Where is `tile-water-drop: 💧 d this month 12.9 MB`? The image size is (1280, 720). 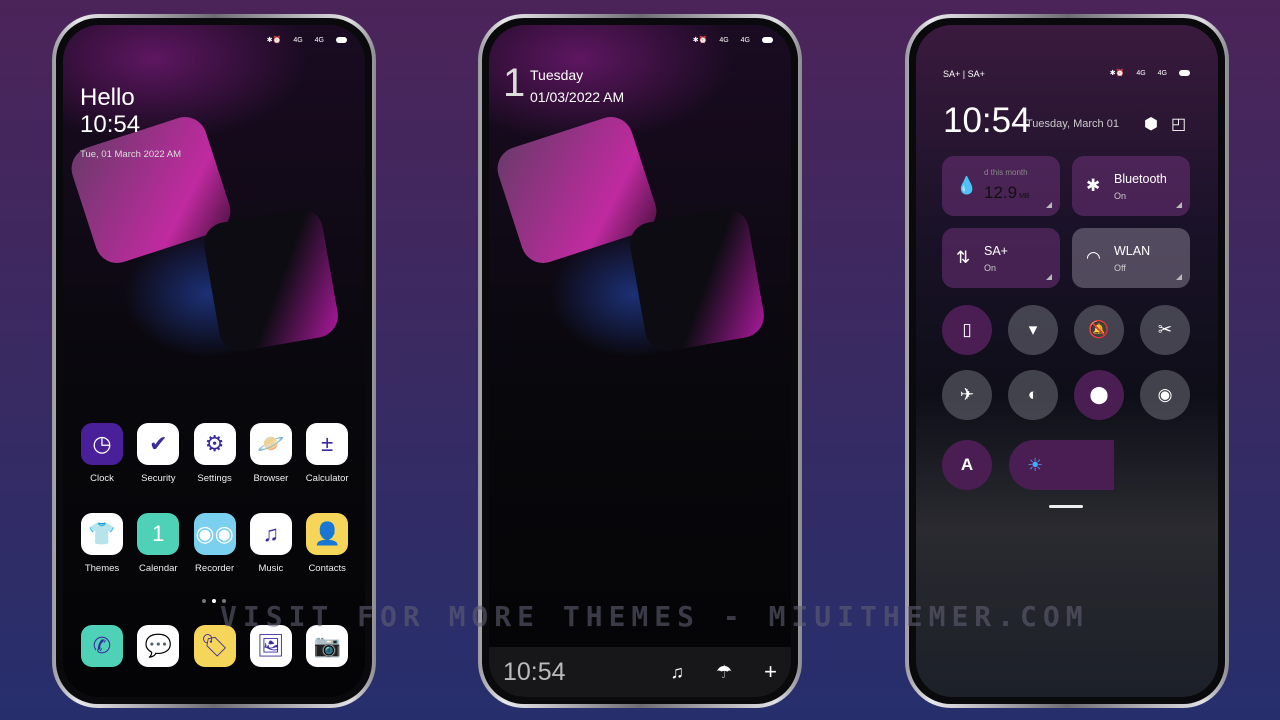
tile-water-drop: 💧 d this month 12.9 MB is located at coordinates (1001, 186).